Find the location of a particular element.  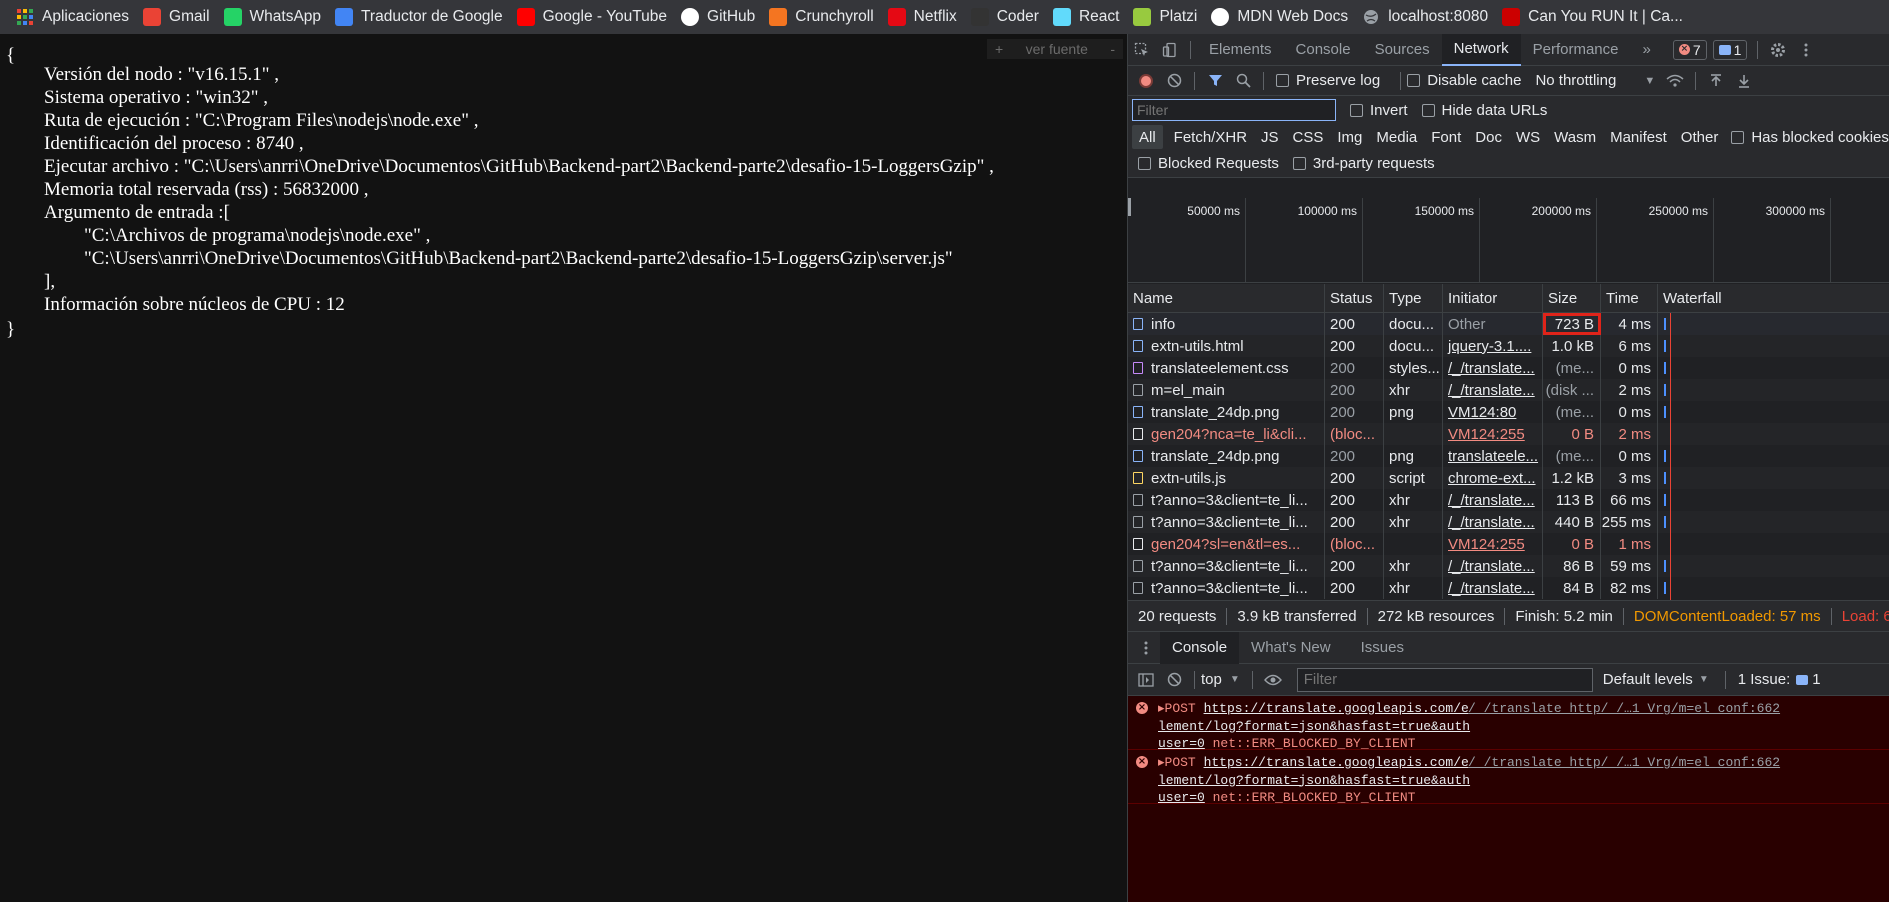

bookmark-item: Crunchyroll is located at coordinates (824, 17).